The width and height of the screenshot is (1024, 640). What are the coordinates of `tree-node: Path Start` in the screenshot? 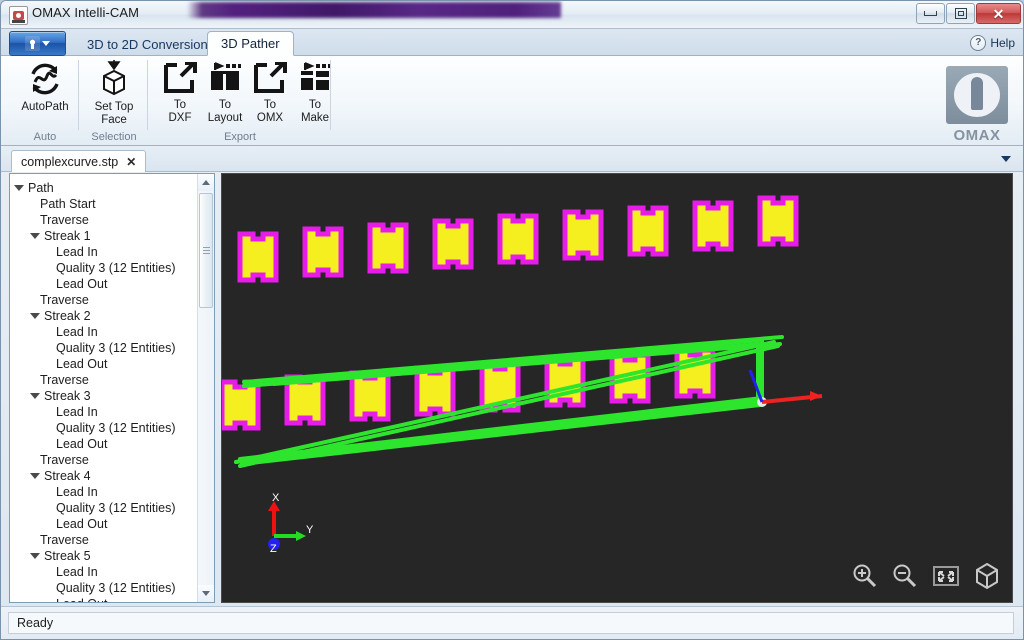 It's located at (105, 204).